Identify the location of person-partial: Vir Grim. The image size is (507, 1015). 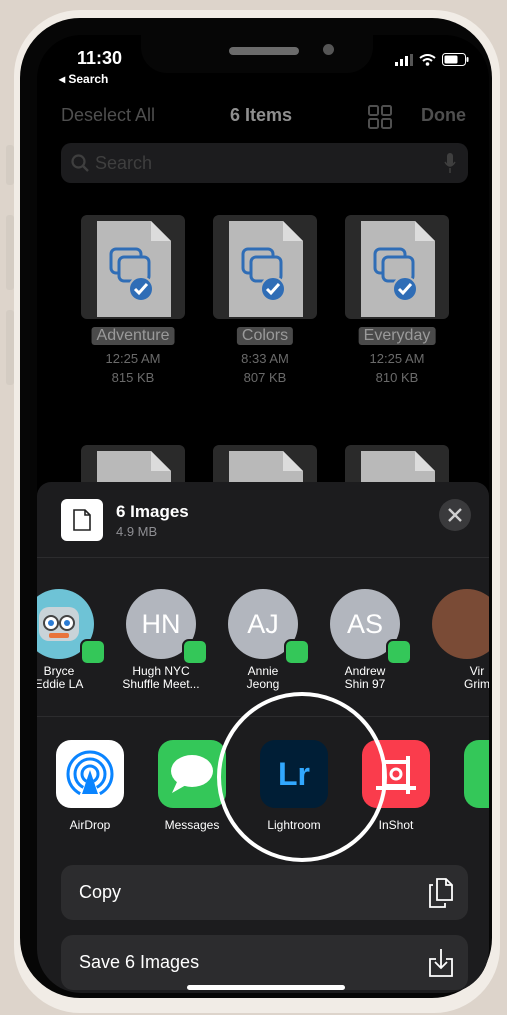
(450, 644).